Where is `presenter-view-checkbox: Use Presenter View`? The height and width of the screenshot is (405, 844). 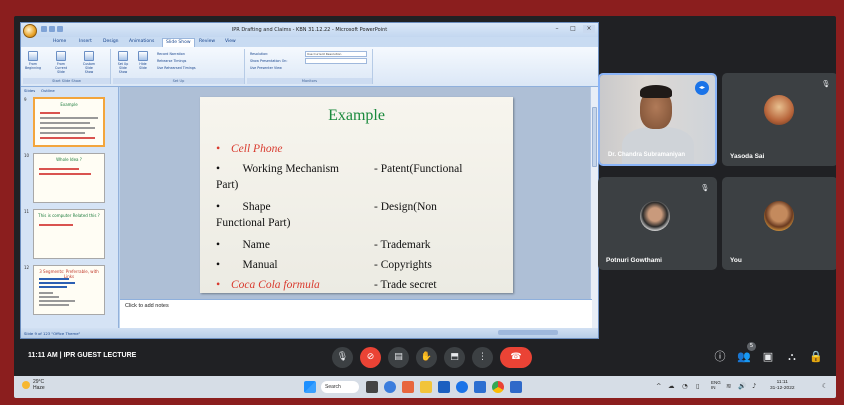 presenter-view-checkbox: Use Presenter View is located at coordinates (266, 68).